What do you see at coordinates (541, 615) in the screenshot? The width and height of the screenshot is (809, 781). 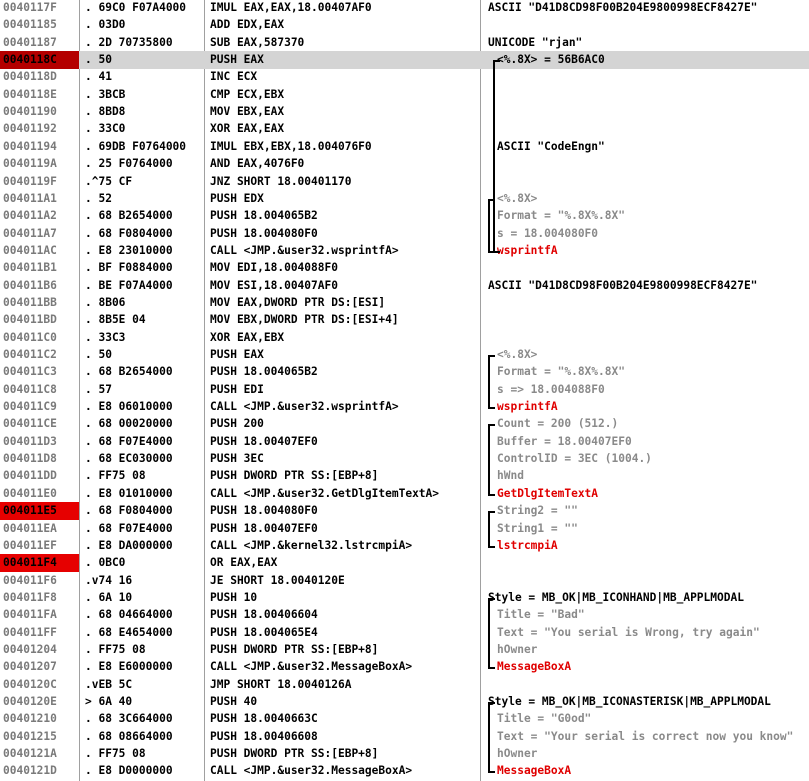 I see `row-comment-text: Title = "Bad"` at bounding box center [541, 615].